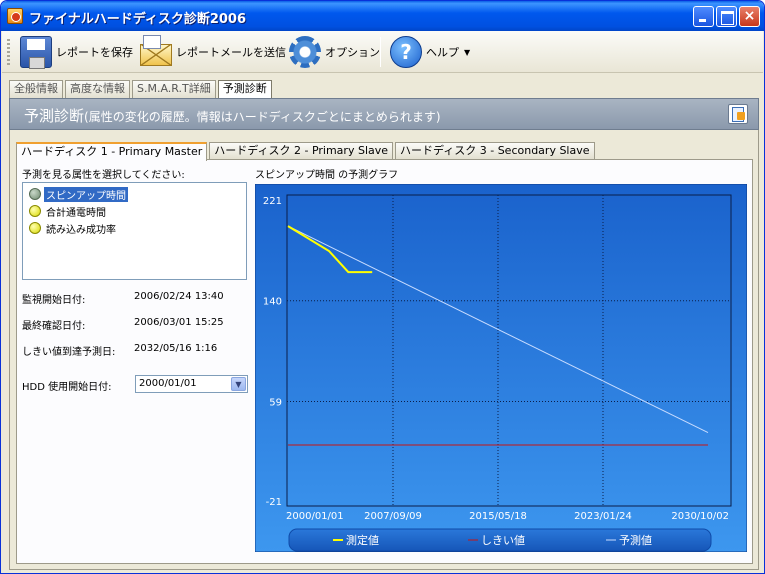  I want to click on y-tick-label: -21, so click(274, 502).